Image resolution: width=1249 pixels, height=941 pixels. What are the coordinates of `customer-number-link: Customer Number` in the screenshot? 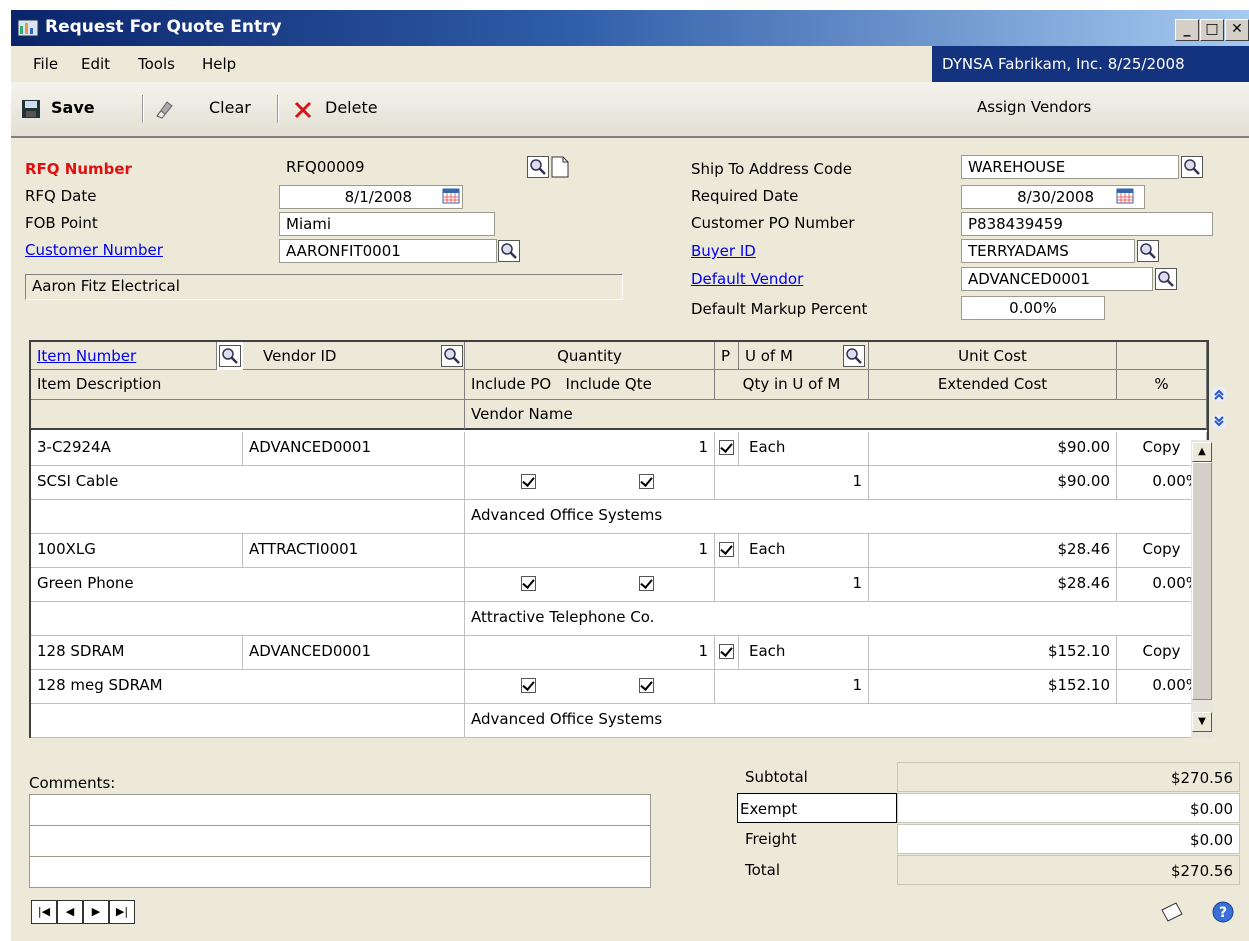 It's located at (94, 250).